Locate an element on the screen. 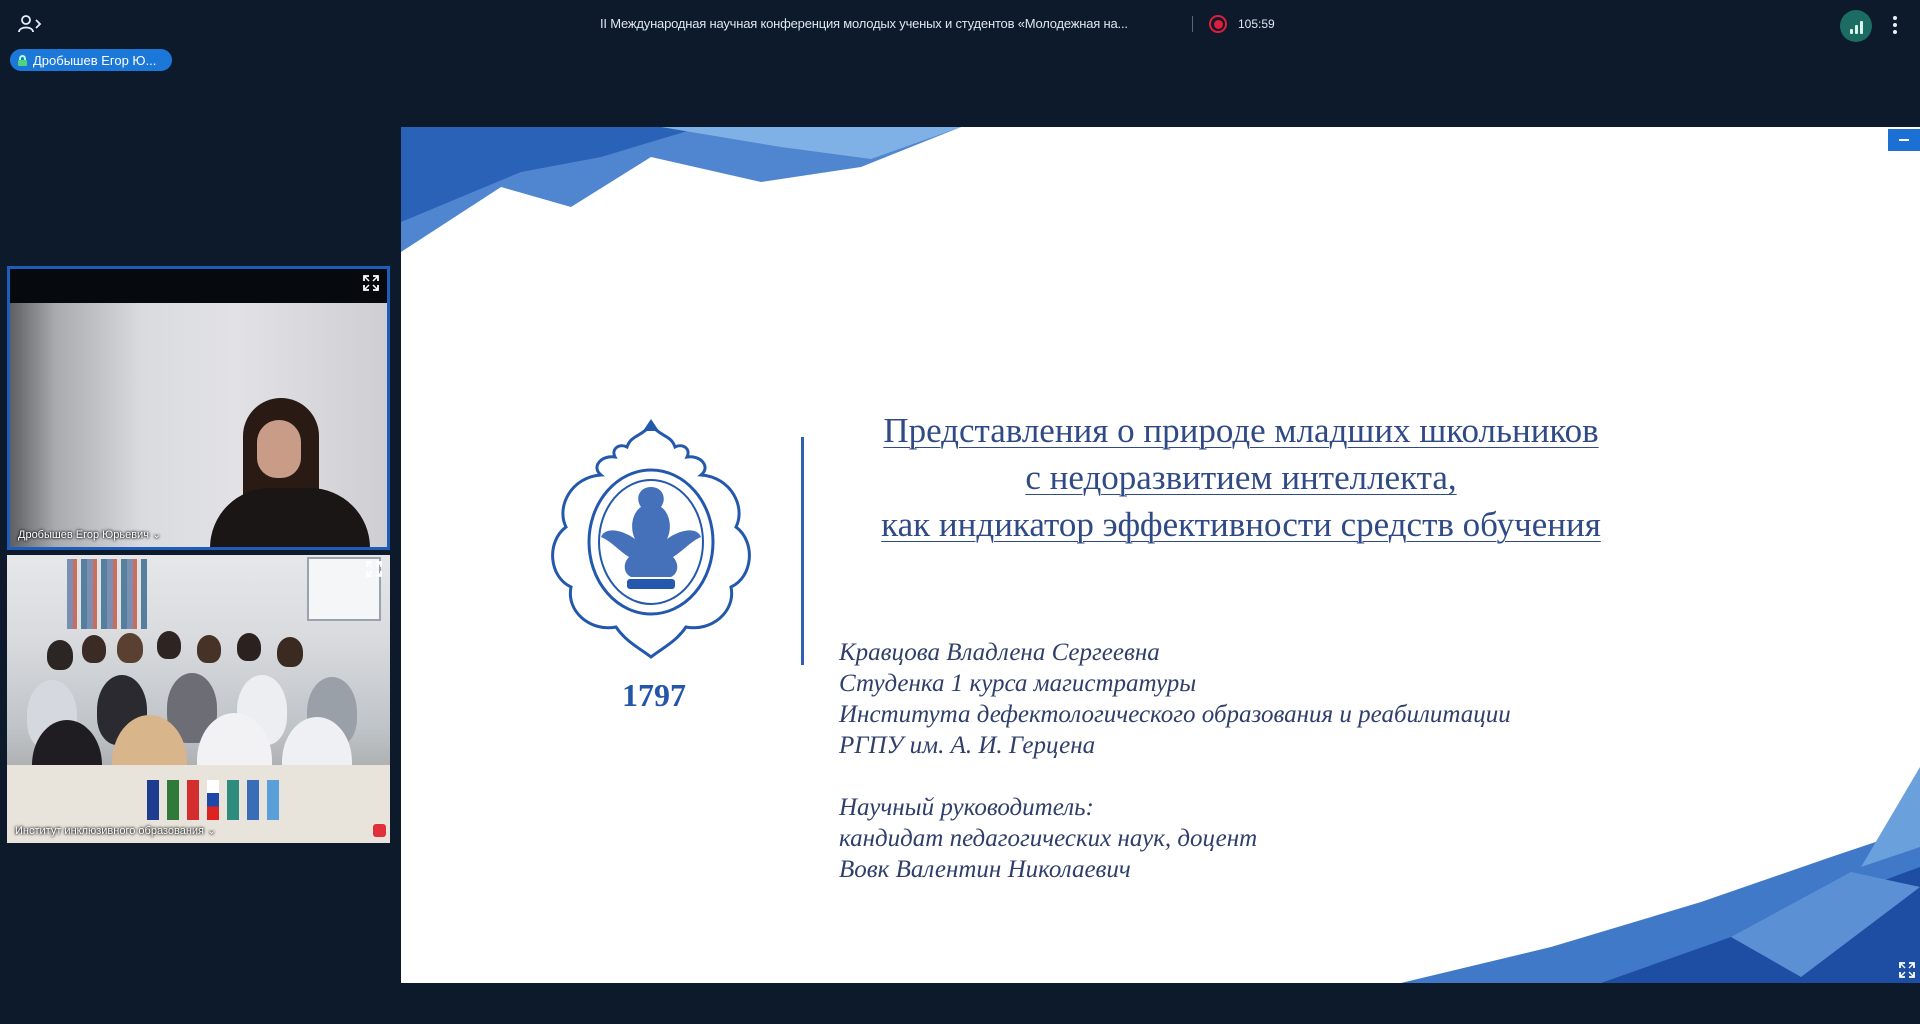 The width and height of the screenshot is (1920, 1024). author-line: Студенка 1 курса магистратуры is located at coordinates (1018, 683).